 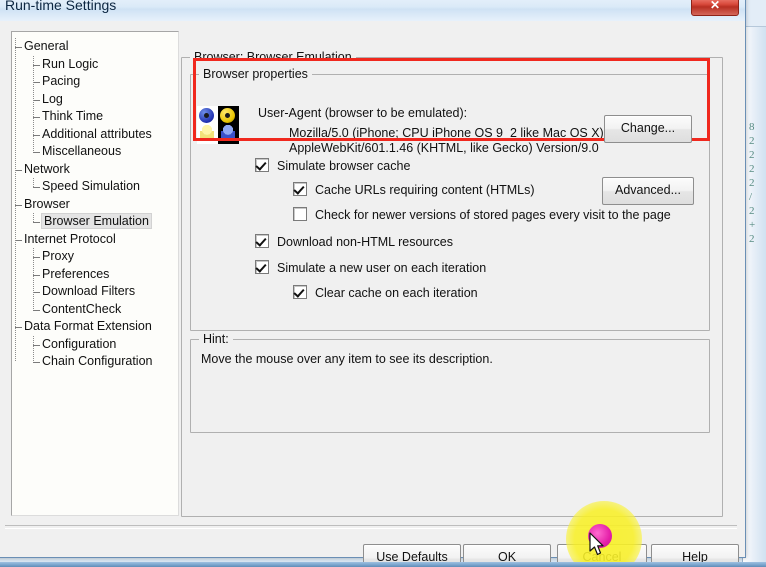 I want to click on tree-item-browser-emulation: Browser Emulation, so click(x=95, y=222).